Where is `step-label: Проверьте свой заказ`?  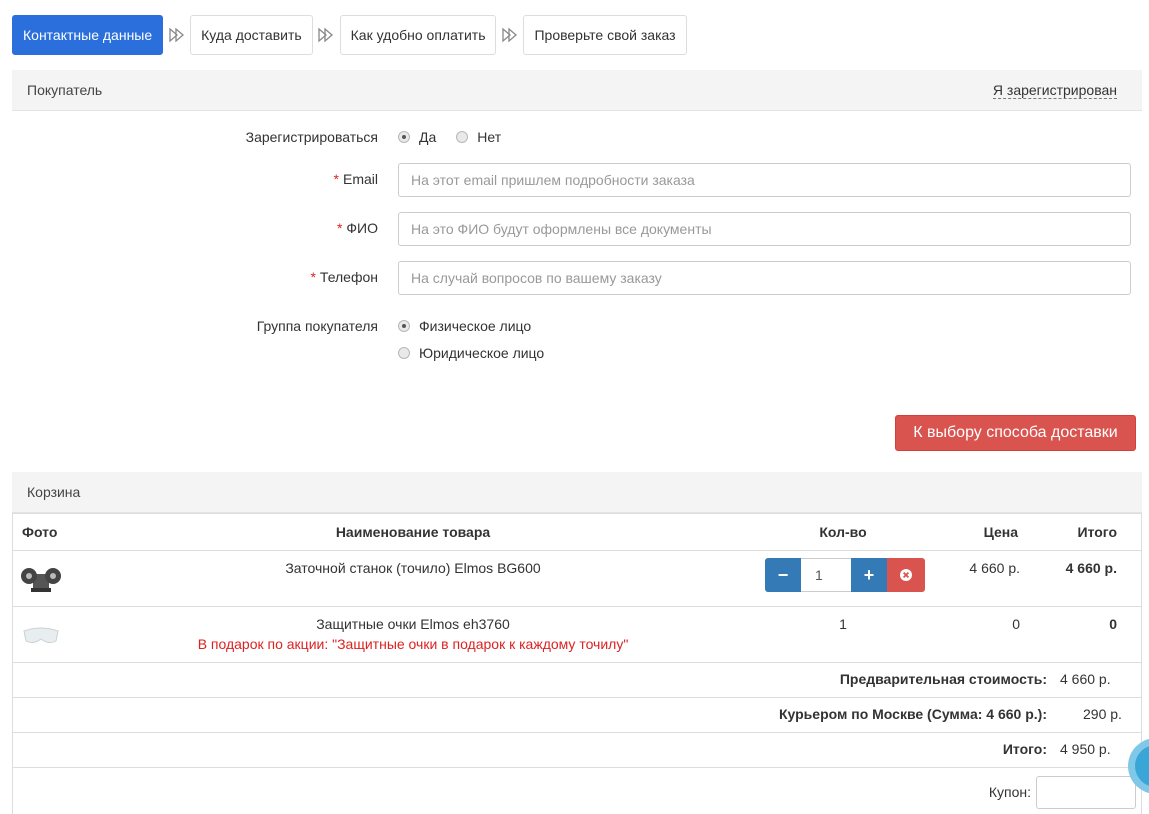 step-label: Проверьте свой заказ is located at coordinates (605, 35).